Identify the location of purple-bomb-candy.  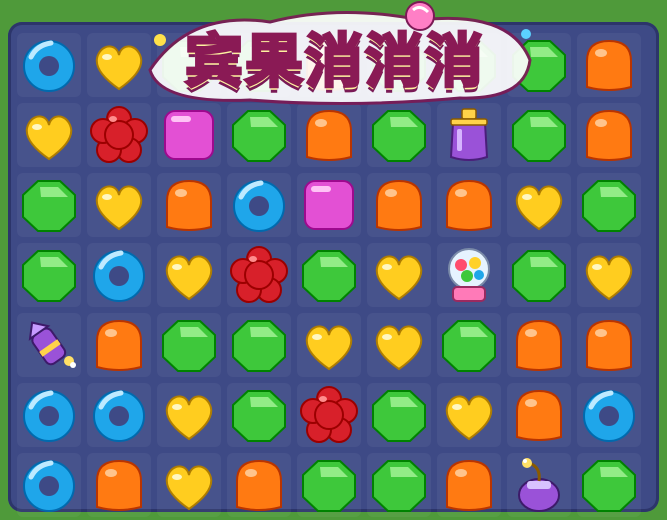
(539, 485).